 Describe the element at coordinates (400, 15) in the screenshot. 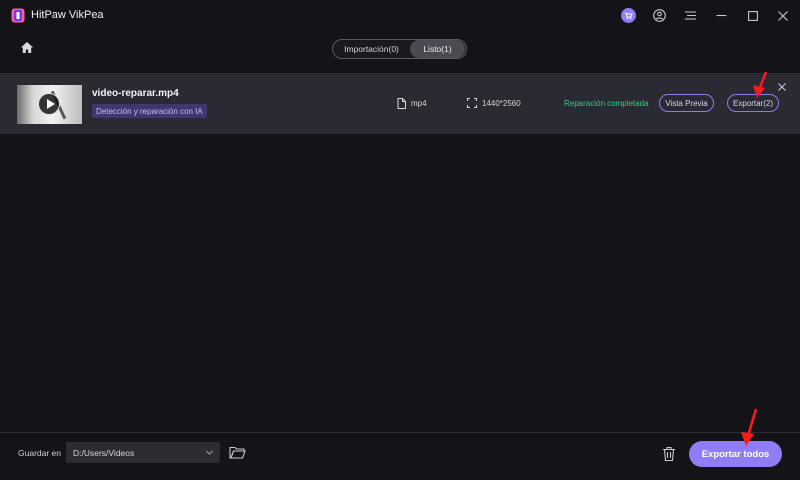

I see `title-bar: HitPaw VikPea` at that location.